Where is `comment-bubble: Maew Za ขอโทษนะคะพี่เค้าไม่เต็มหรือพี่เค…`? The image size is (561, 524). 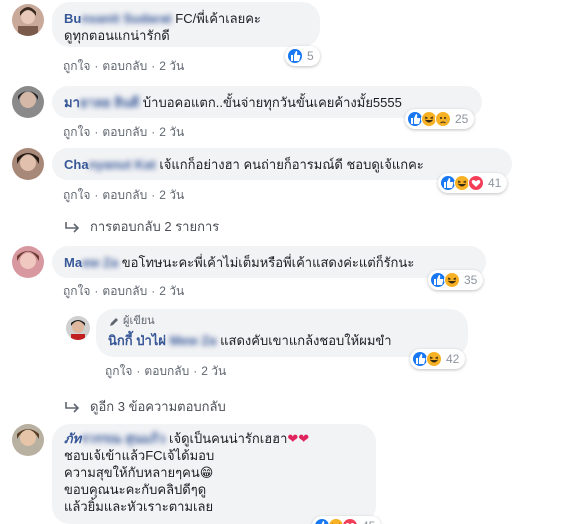 comment-bubble: Maew Za ขอโทษนะคะพี่เค้าไม่เต็มหรือพี่เค… is located at coordinates (269, 262).